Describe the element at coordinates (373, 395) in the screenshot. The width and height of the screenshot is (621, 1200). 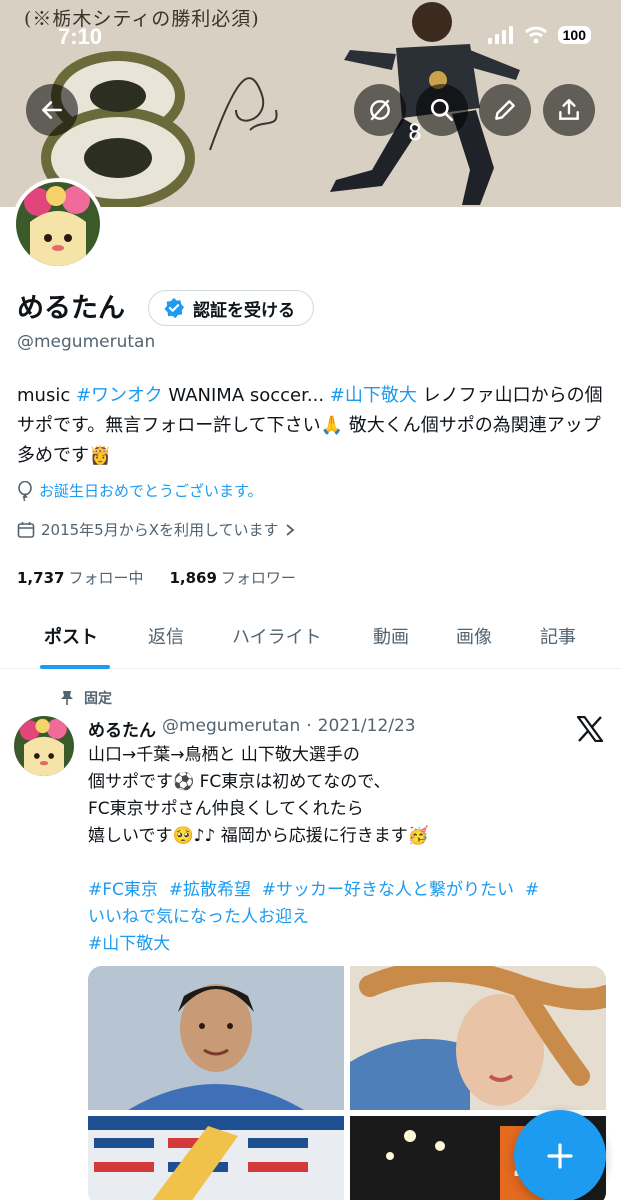
I see `bio-hashtag-link: #山下敬大` at that location.